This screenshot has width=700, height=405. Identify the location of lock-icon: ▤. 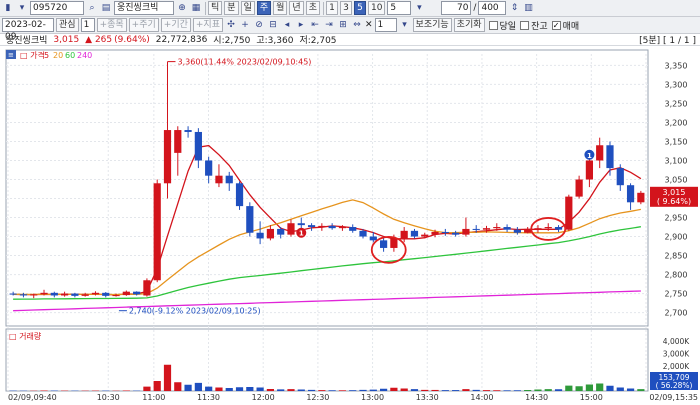
(106, 8).